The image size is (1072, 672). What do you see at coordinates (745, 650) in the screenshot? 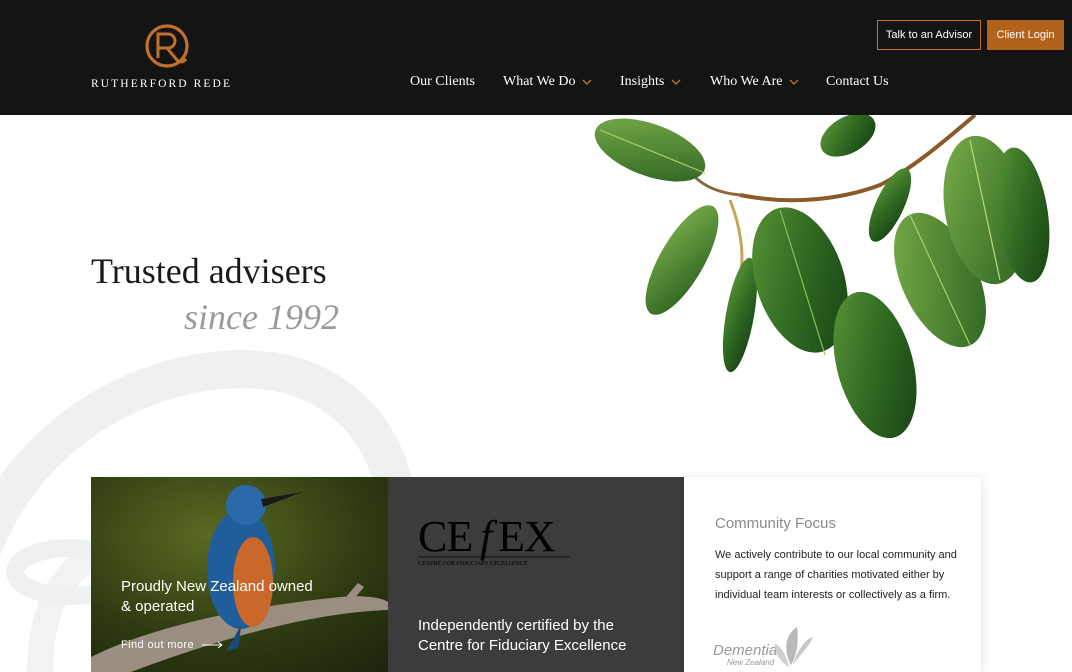
I see `svg-text: Dementia` at bounding box center [745, 650].